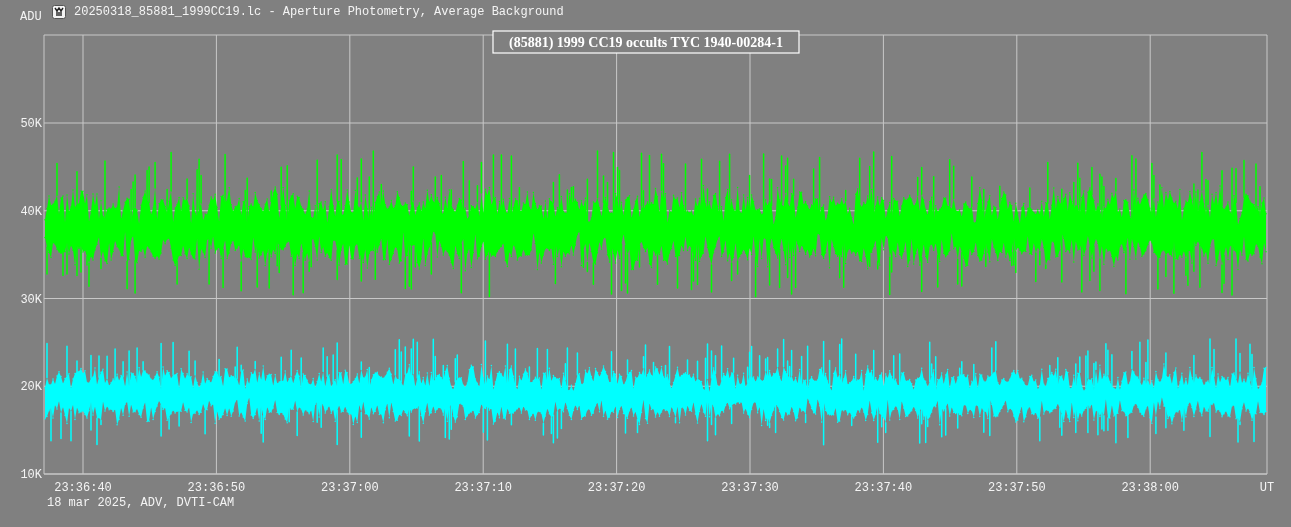 This screenshot has width=1291, height=527. I want to click on x-tick-label: 23:37:20, so click(616, 488).